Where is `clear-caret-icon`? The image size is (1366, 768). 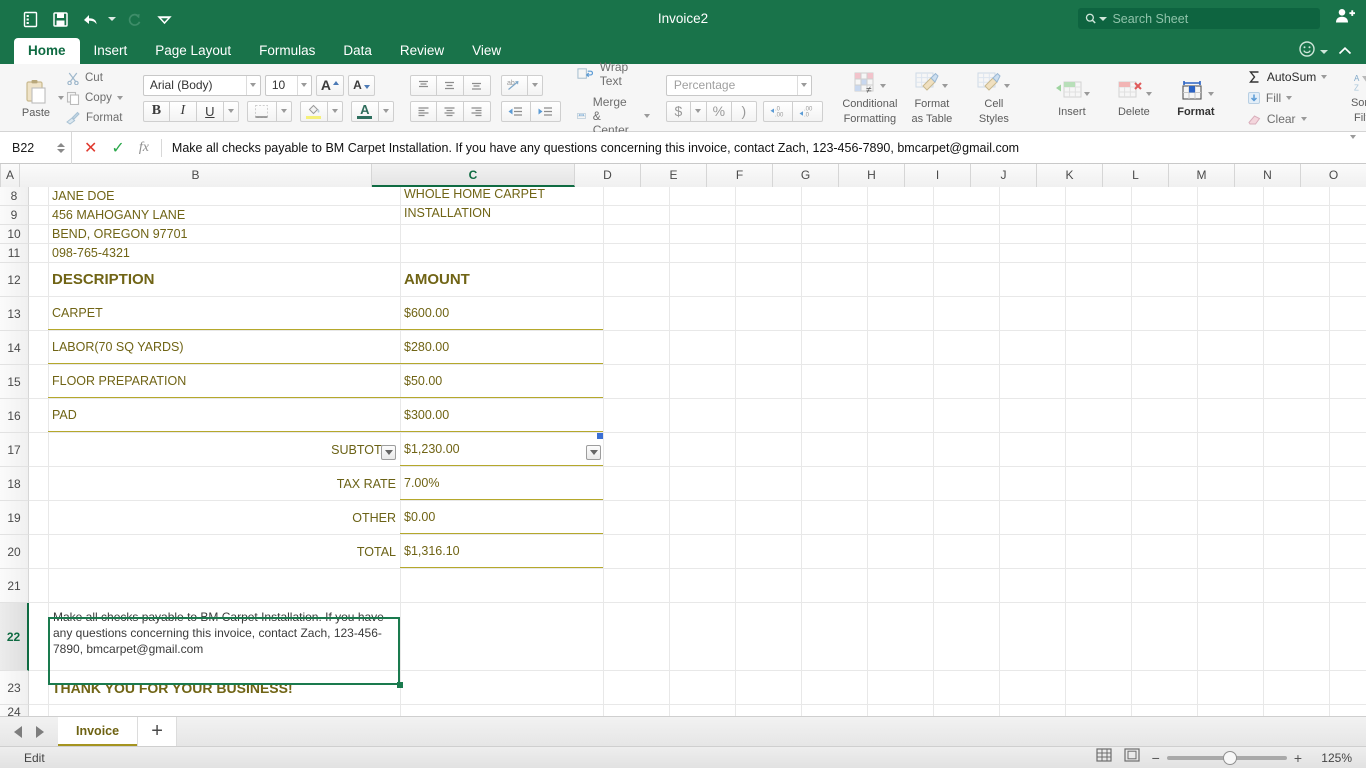 clear-caret-icon is located at coordinates (1303, 119).